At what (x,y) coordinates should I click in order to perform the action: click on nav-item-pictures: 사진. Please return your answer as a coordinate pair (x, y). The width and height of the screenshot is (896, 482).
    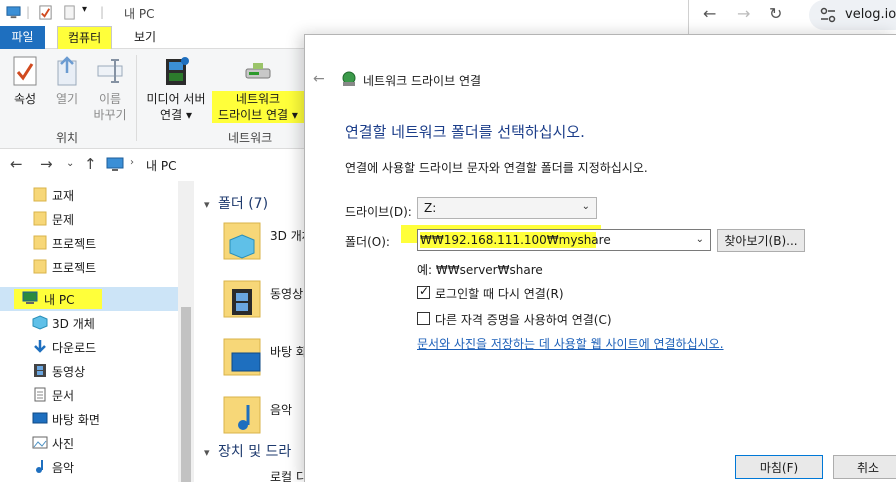
    Looking at the image, I should click on (89, 443).